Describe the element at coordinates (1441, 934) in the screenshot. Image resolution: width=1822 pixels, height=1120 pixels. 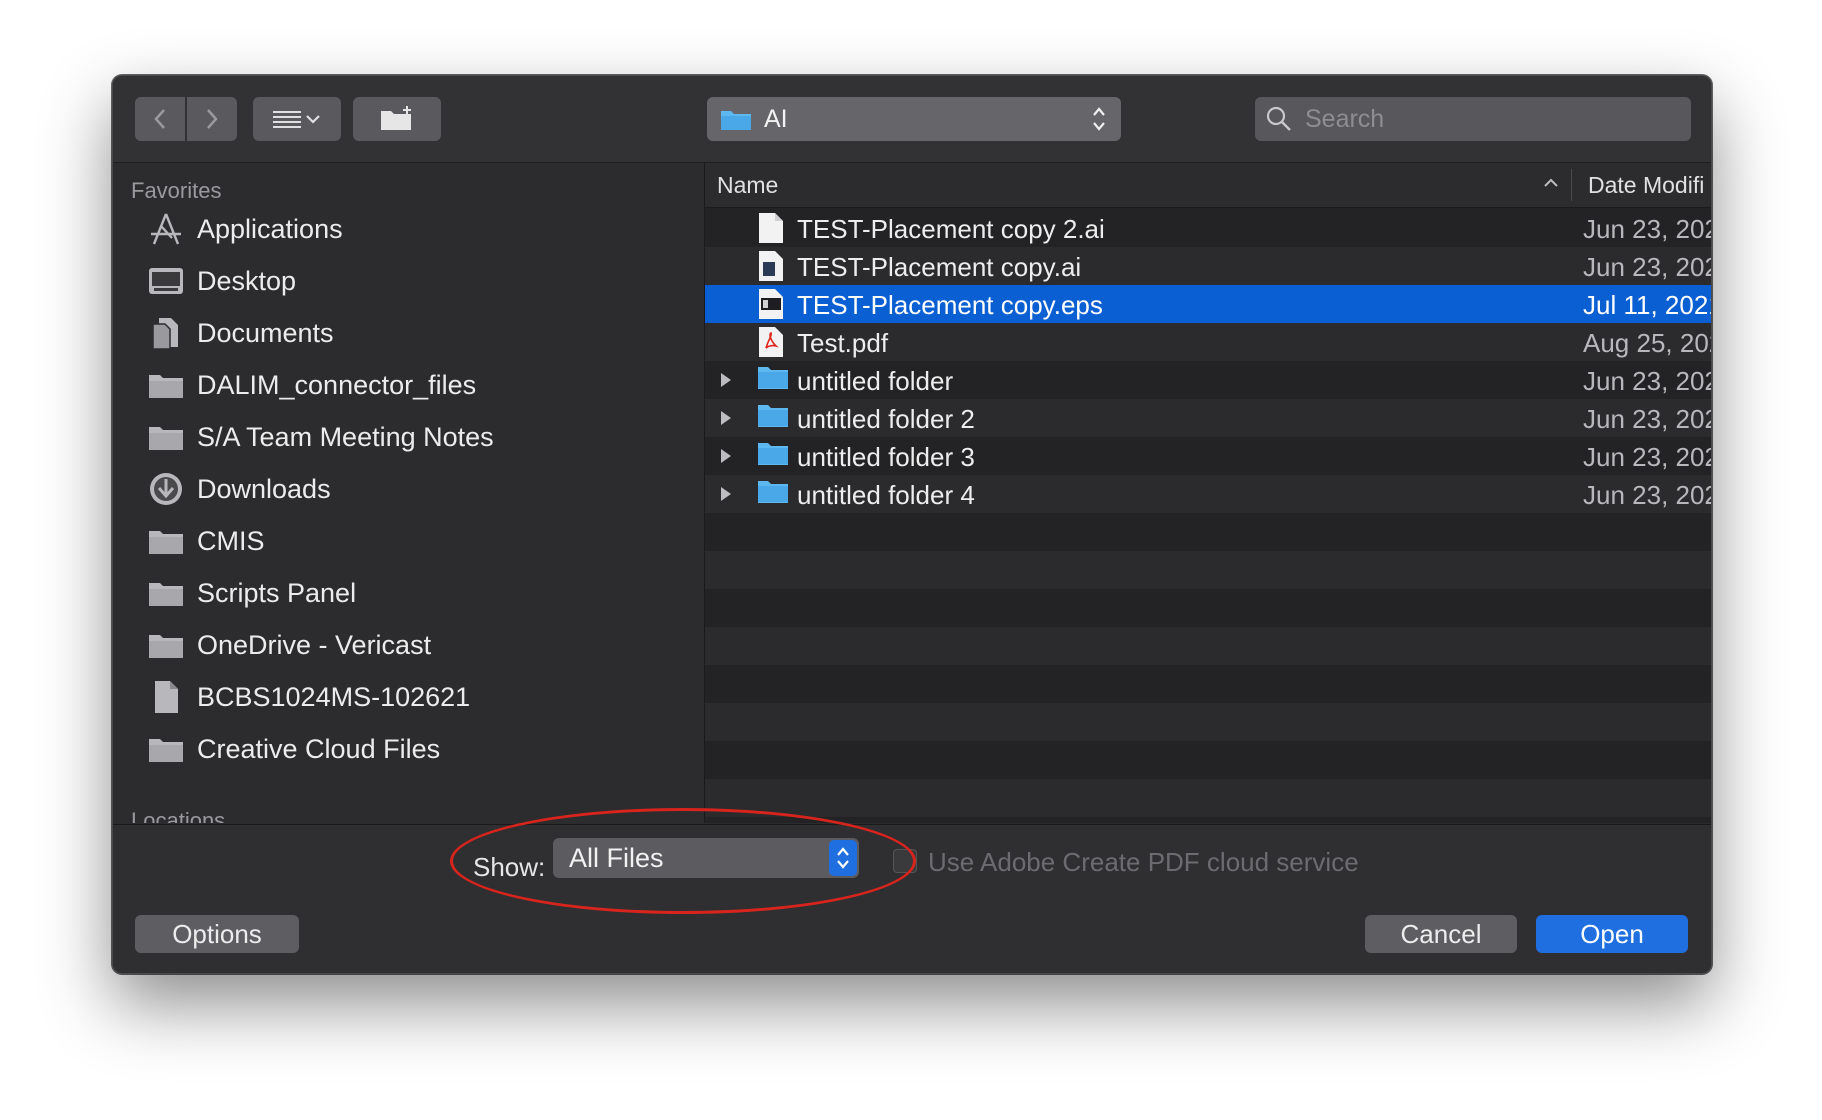
I see `cancel-button: Cancel` at that location.